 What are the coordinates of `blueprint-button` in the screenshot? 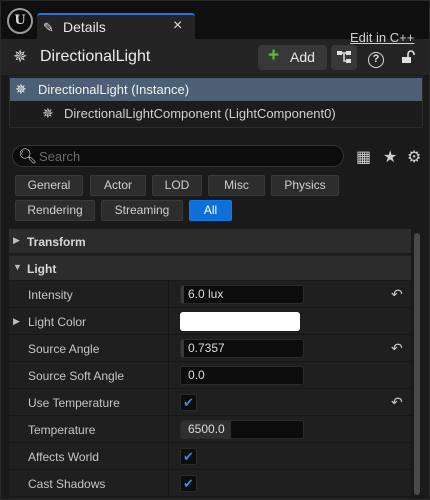 It's located at (344, 57).